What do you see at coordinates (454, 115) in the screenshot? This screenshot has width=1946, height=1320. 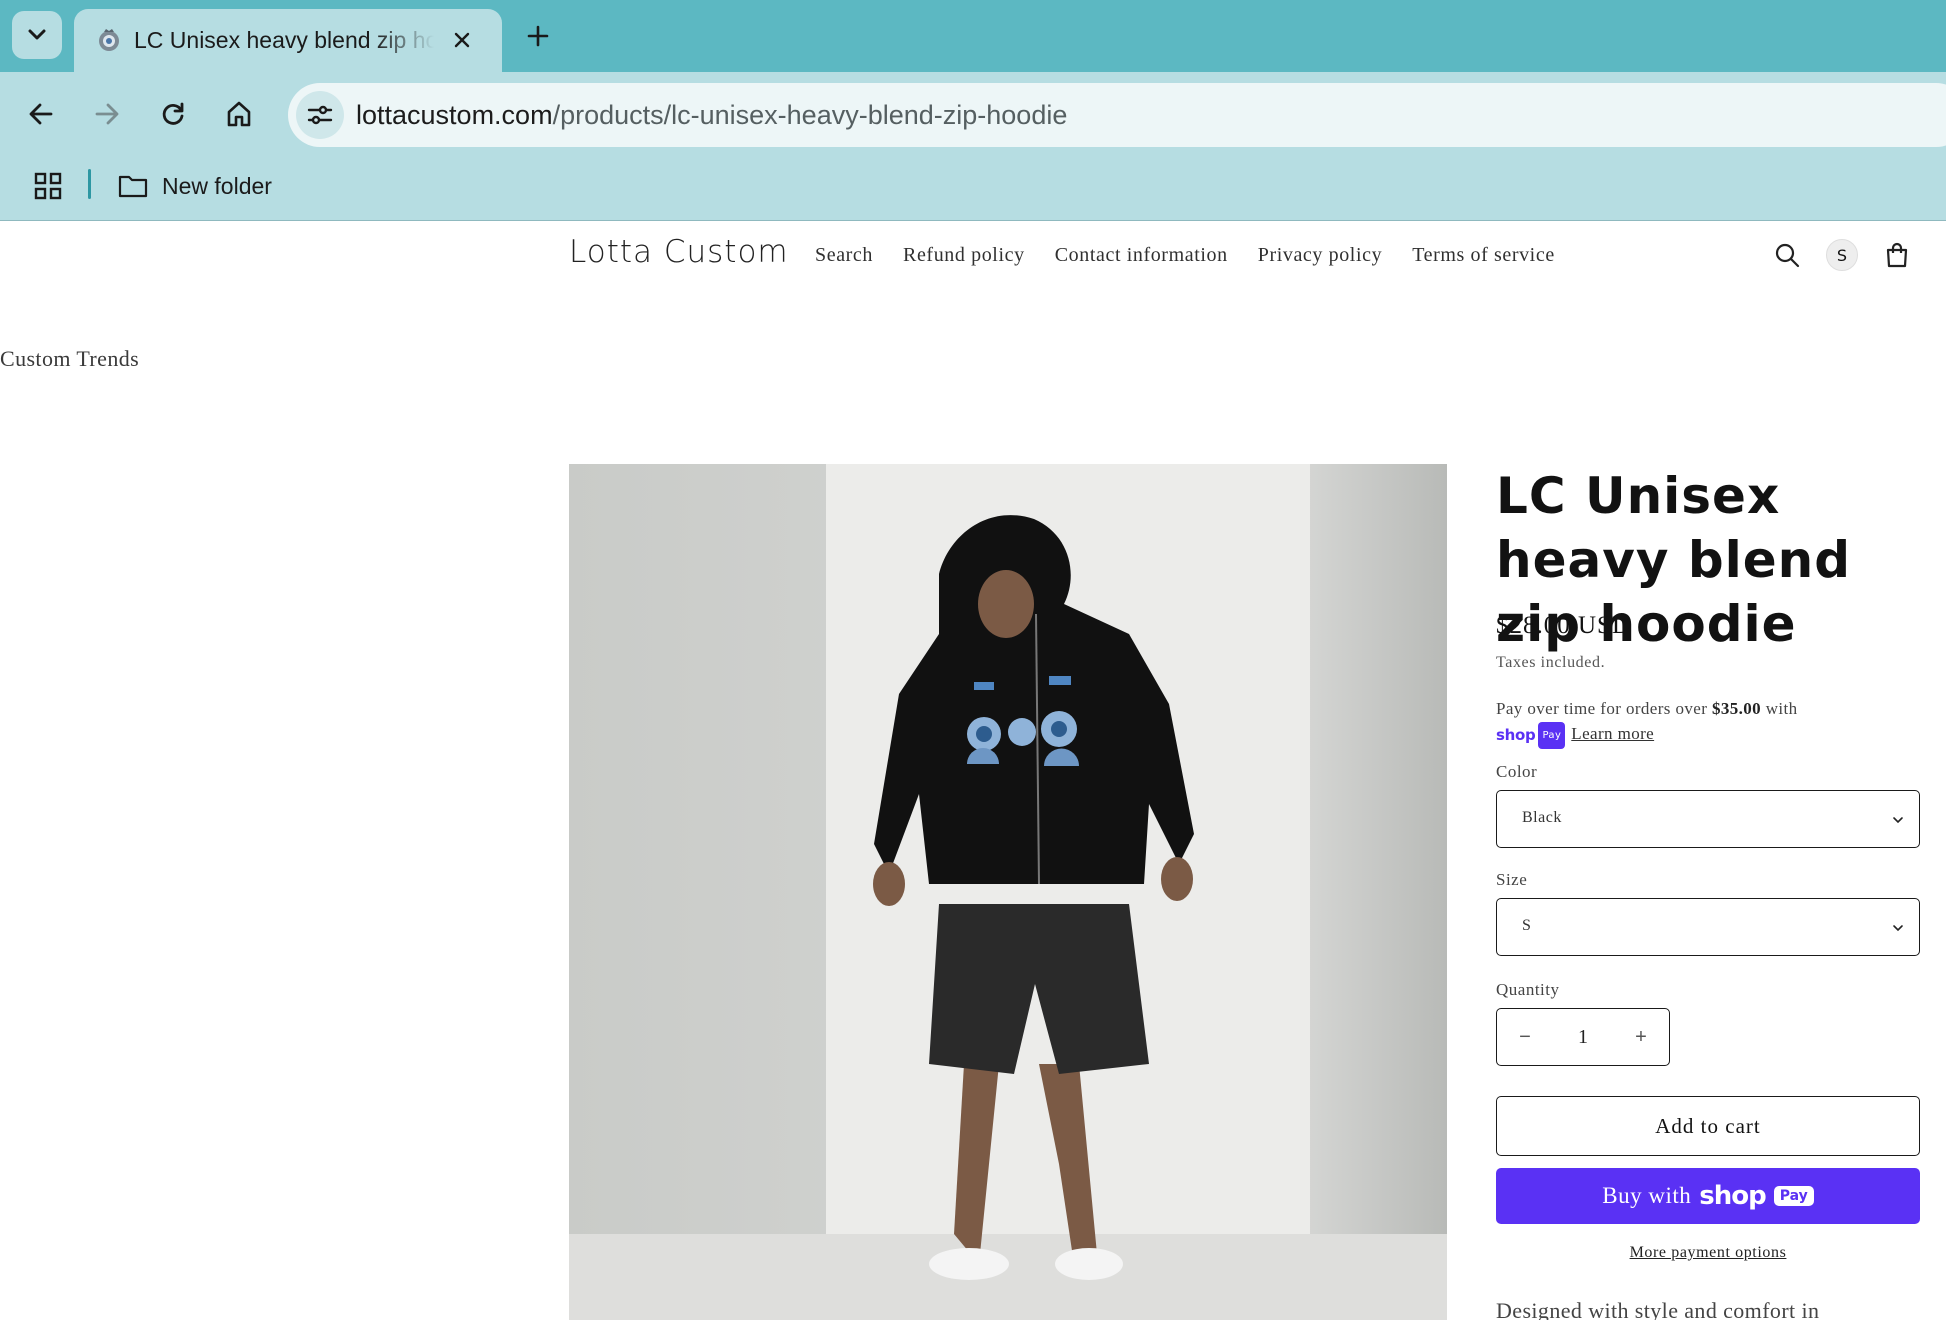 I see `url-domain: lottacustom.com` at bounding box center [454, 115].